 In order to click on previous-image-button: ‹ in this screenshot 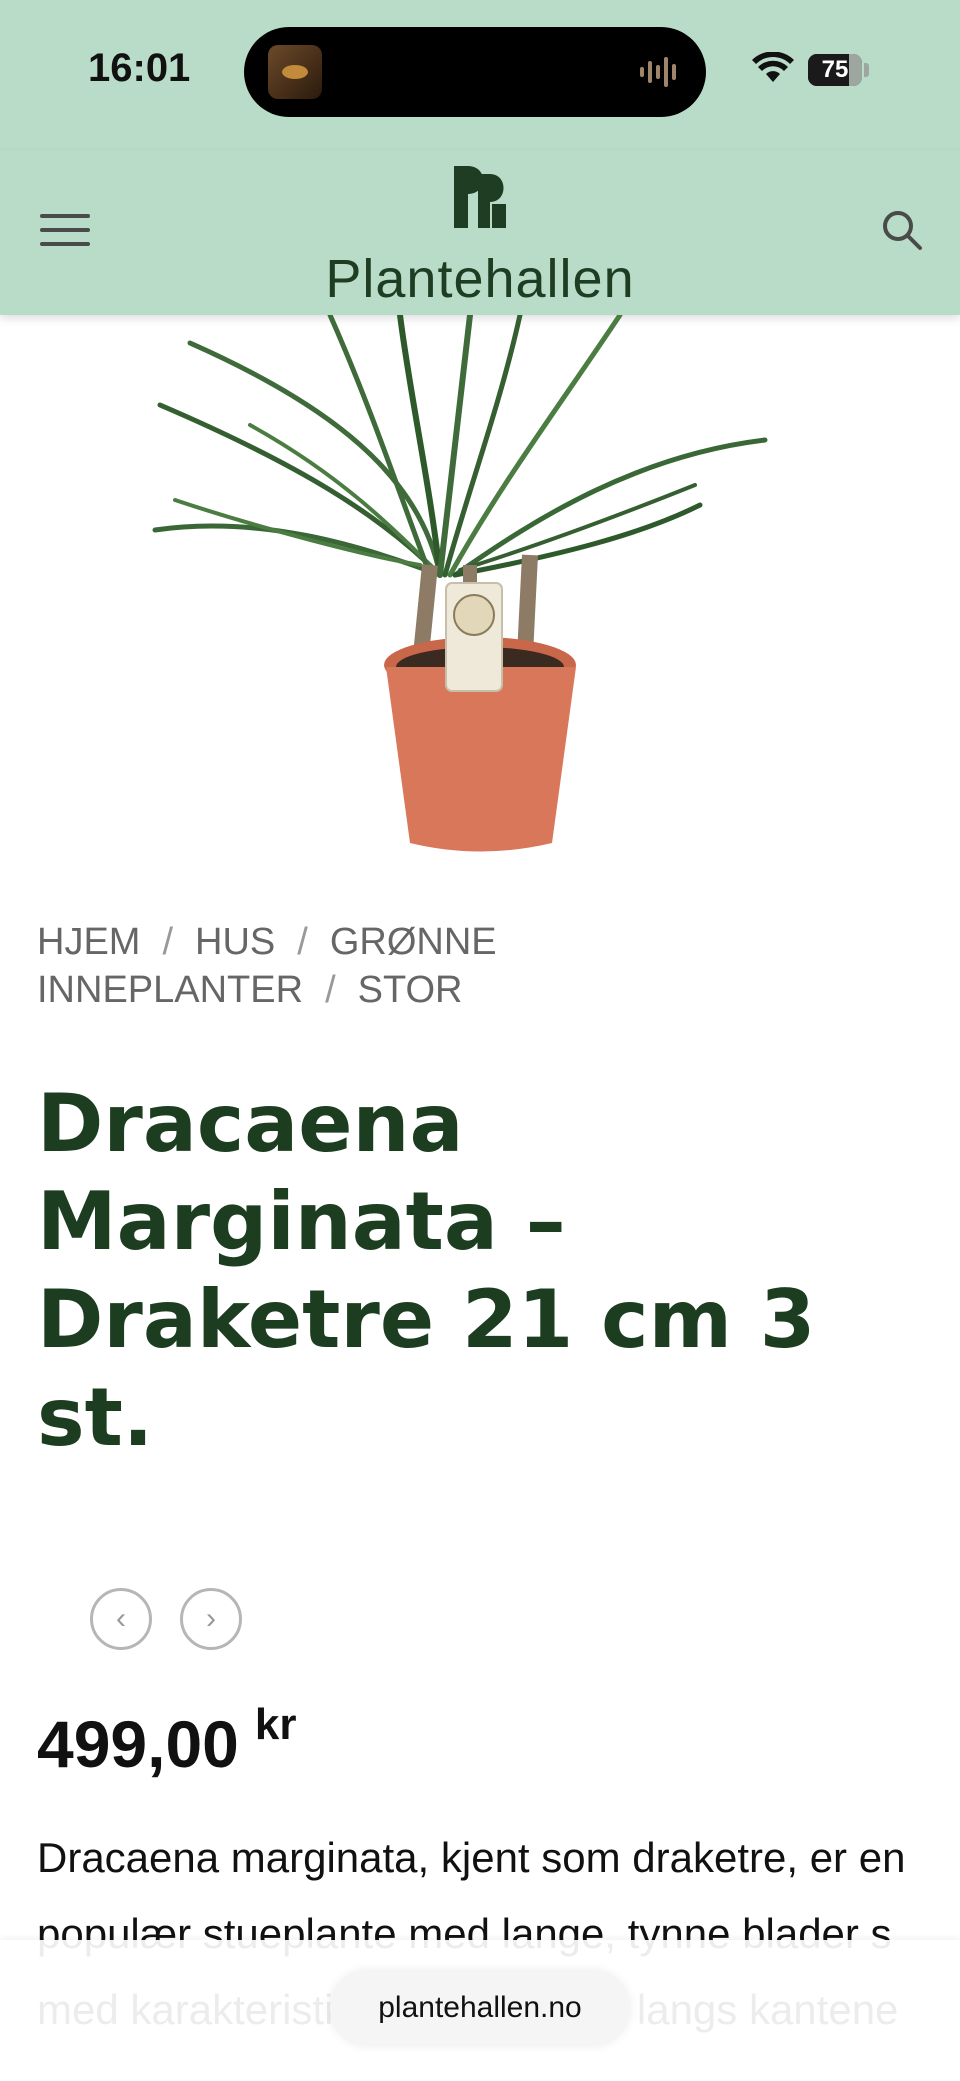, I will do `click(121, 1619)`.